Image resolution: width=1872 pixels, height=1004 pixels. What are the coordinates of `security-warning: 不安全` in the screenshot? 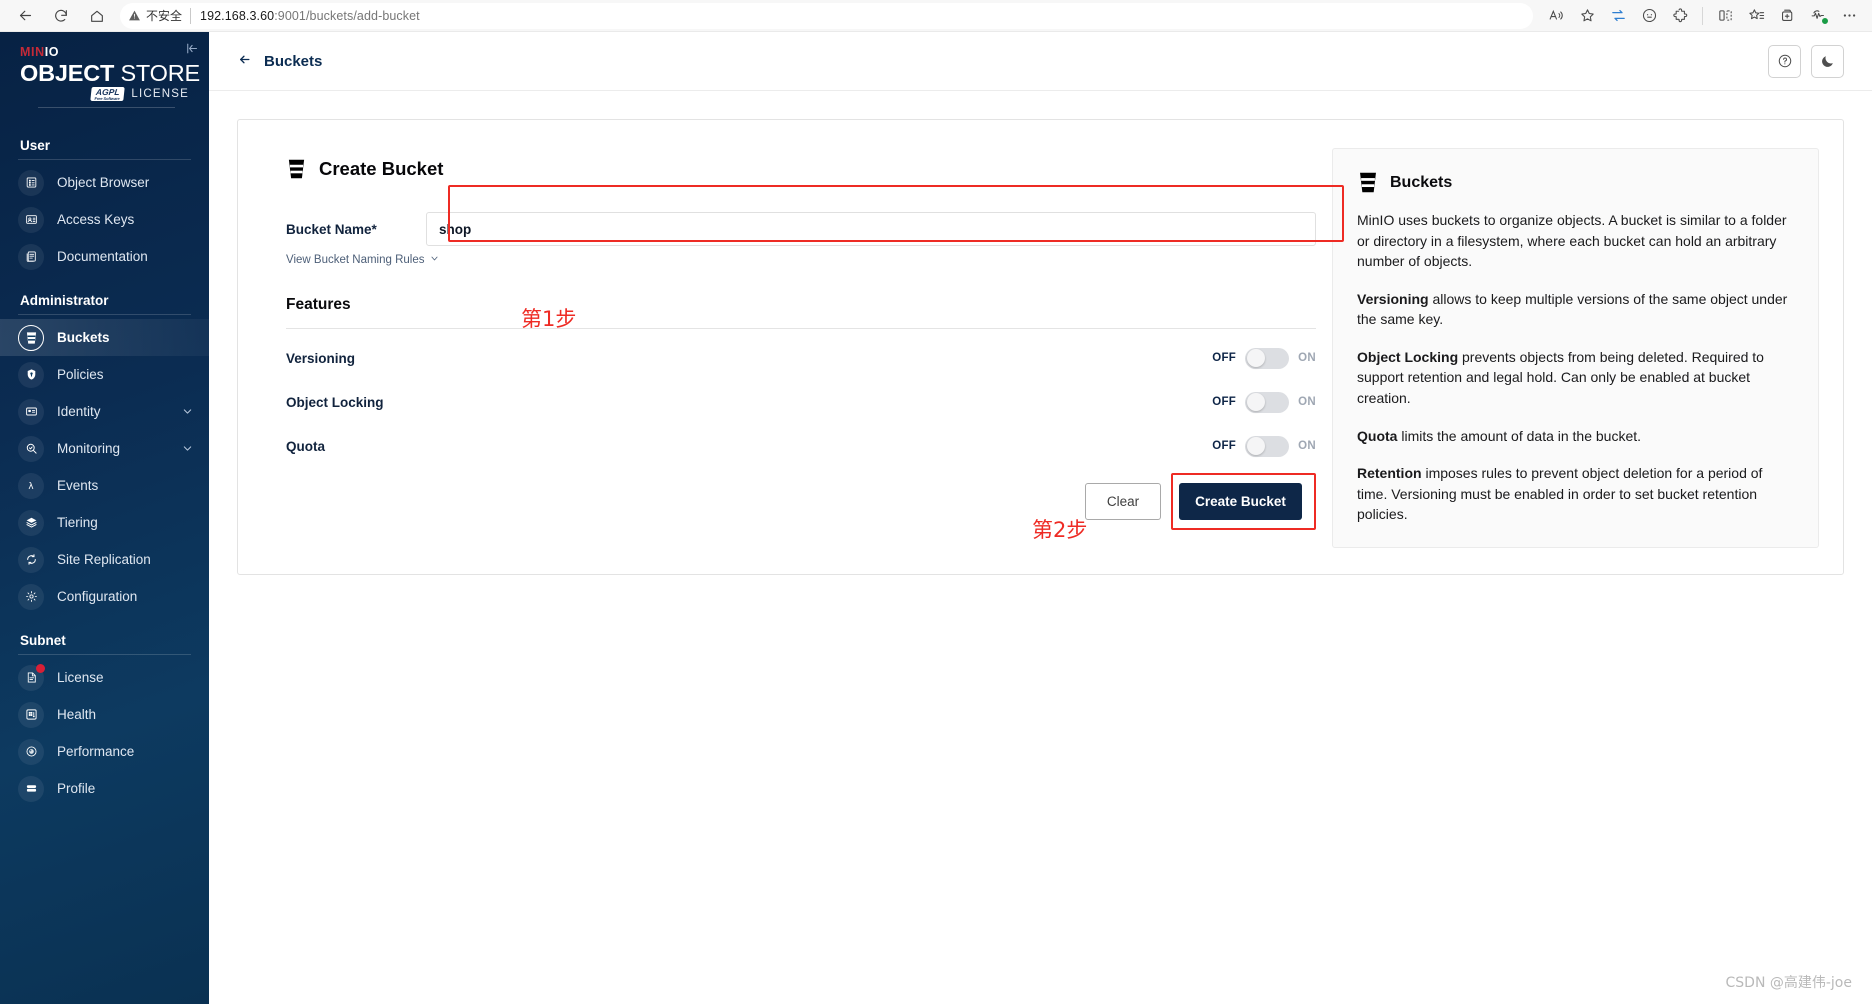 It's located at (159, 15).